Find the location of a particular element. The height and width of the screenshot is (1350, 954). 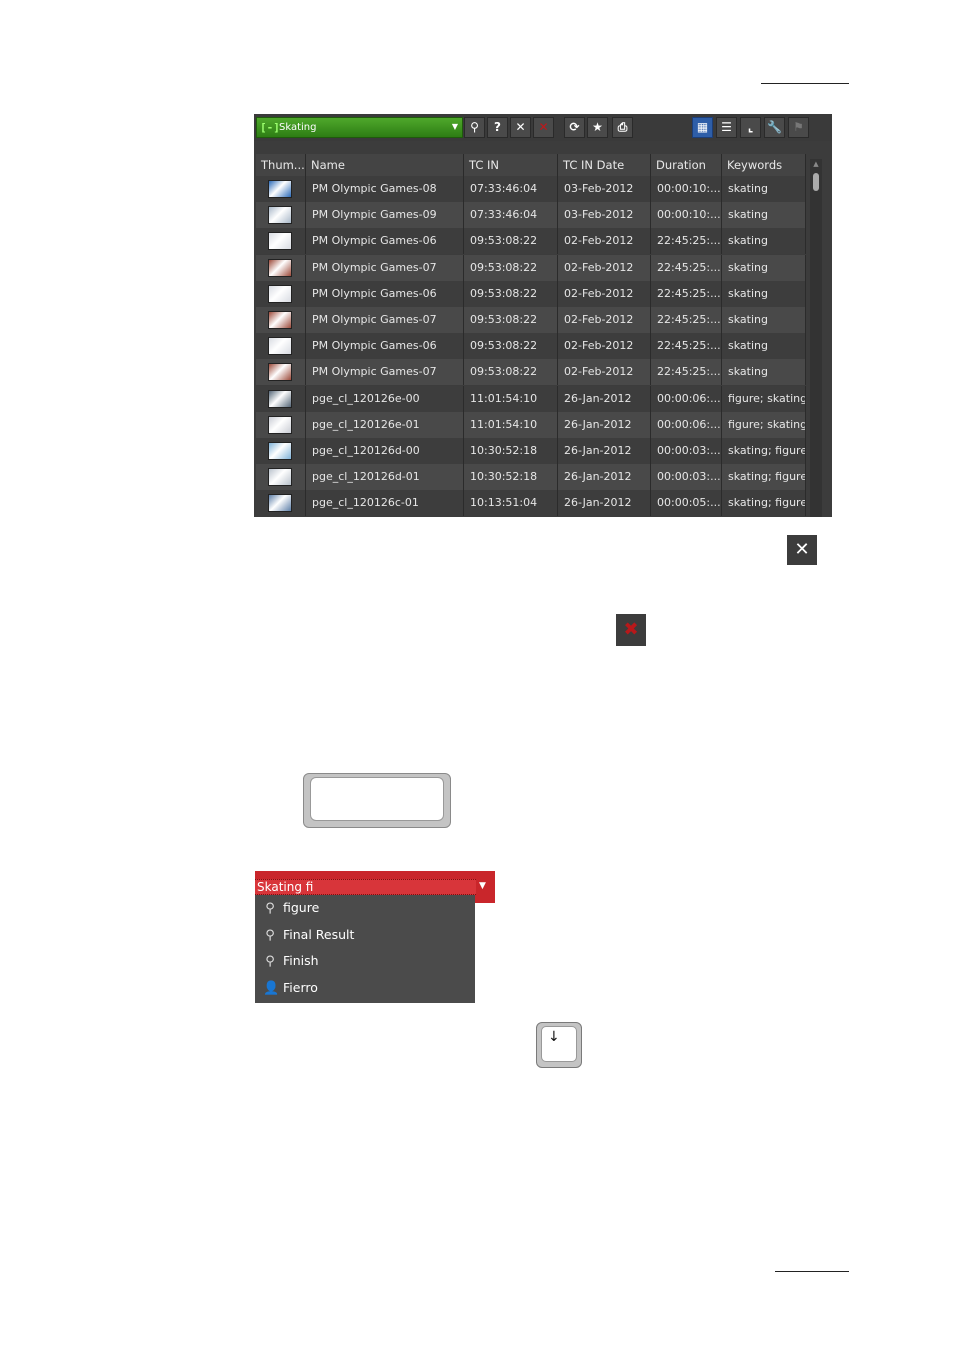

header-rule is located at coordinates (805, 83).